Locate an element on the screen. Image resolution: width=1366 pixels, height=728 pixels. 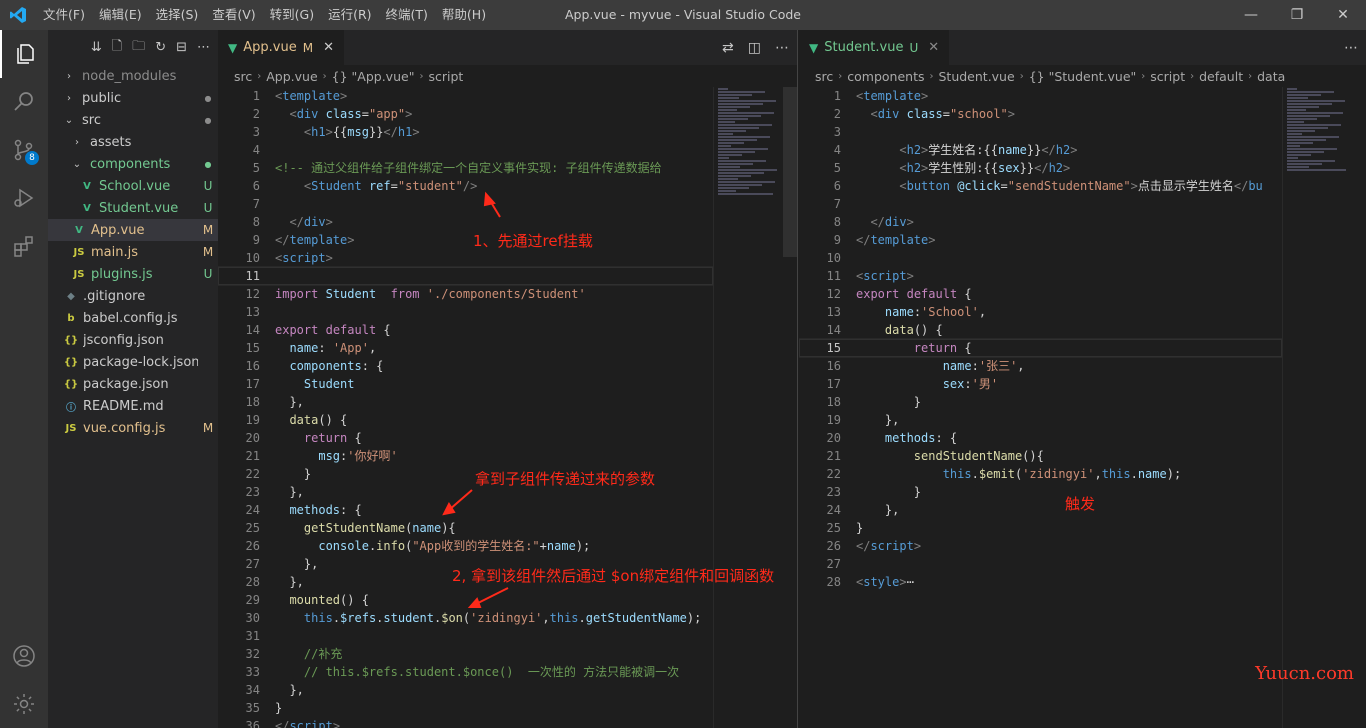
annotation-arrows is located at coordinates (475, 399).